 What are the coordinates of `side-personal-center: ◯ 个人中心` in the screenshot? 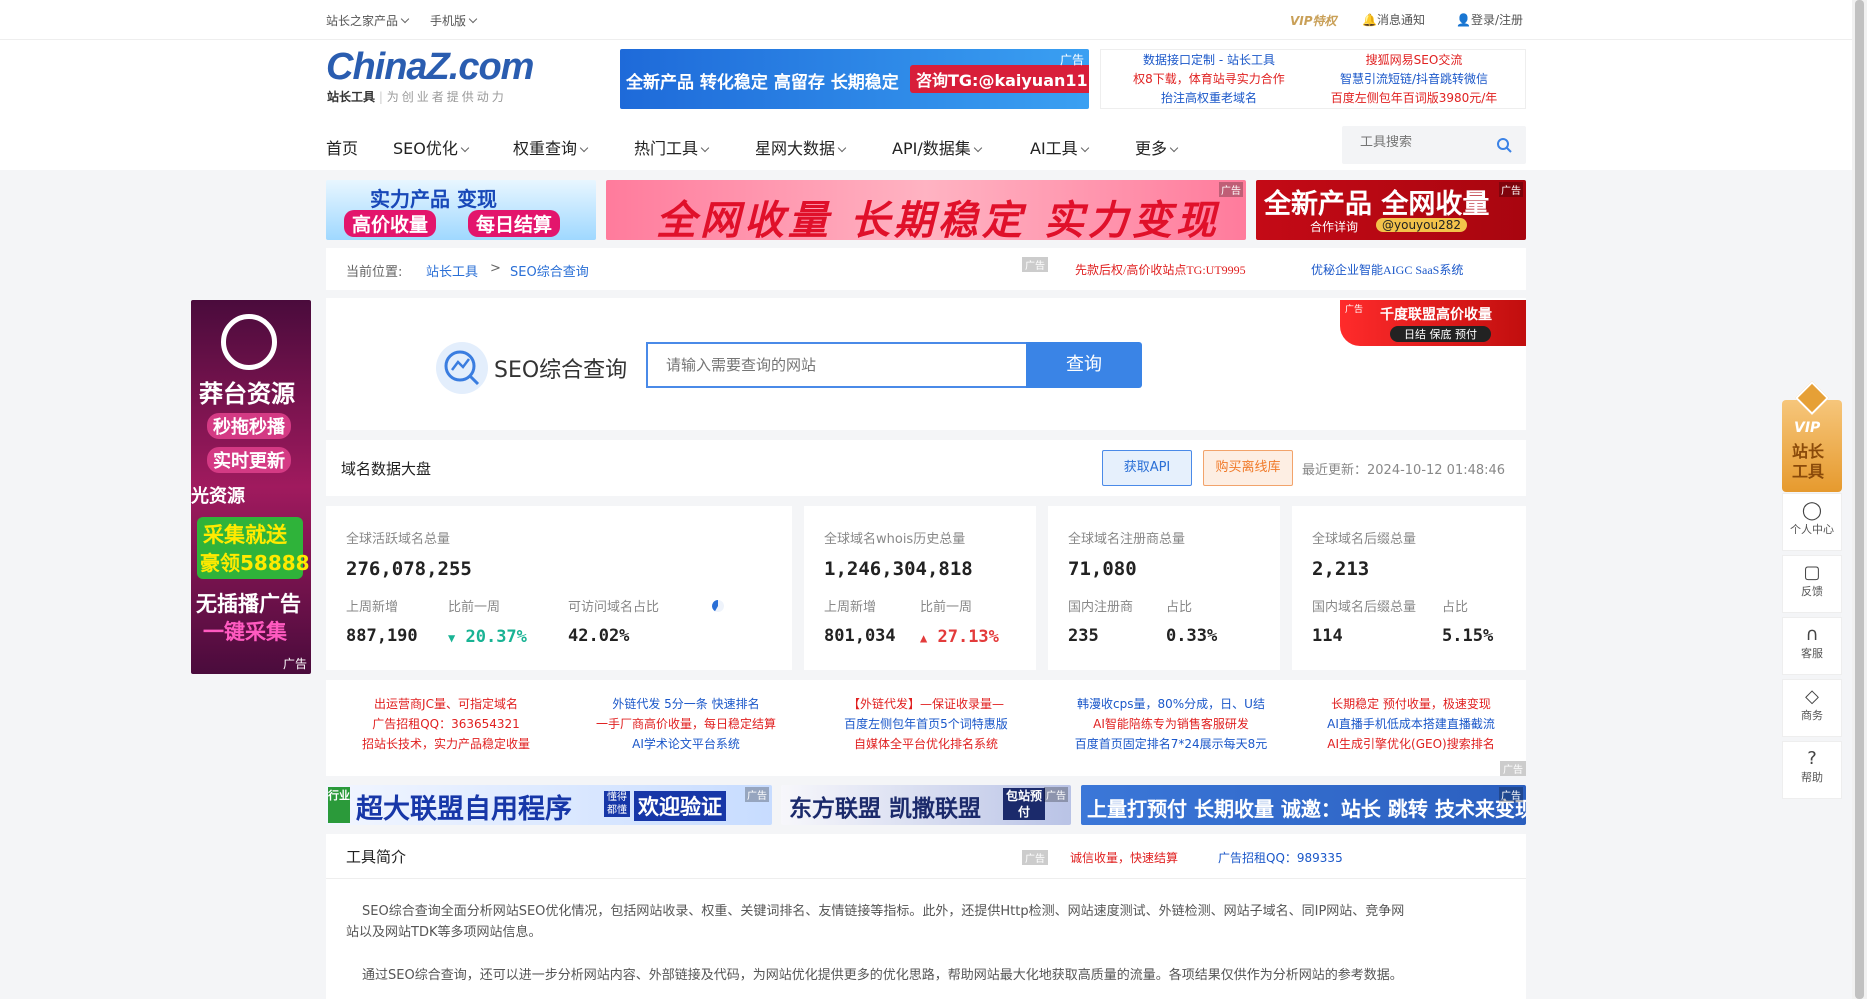 It's located at (1812, 522).